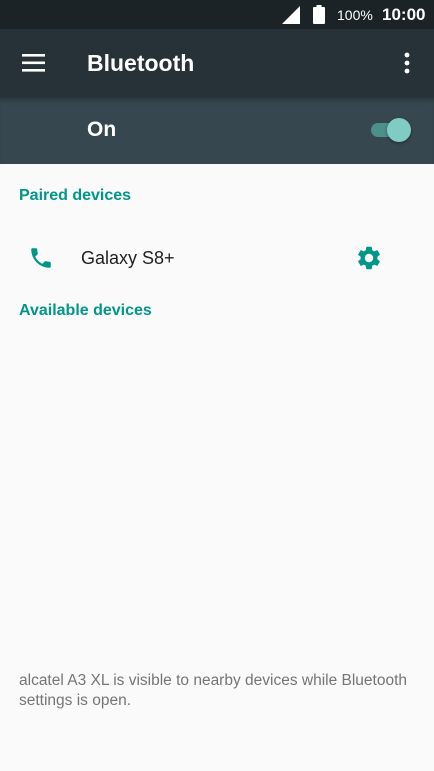  What do you see at coordinates (102, 129) in the screenshot?
I see `switch-state-label: On` at bounding box center [102, 129].